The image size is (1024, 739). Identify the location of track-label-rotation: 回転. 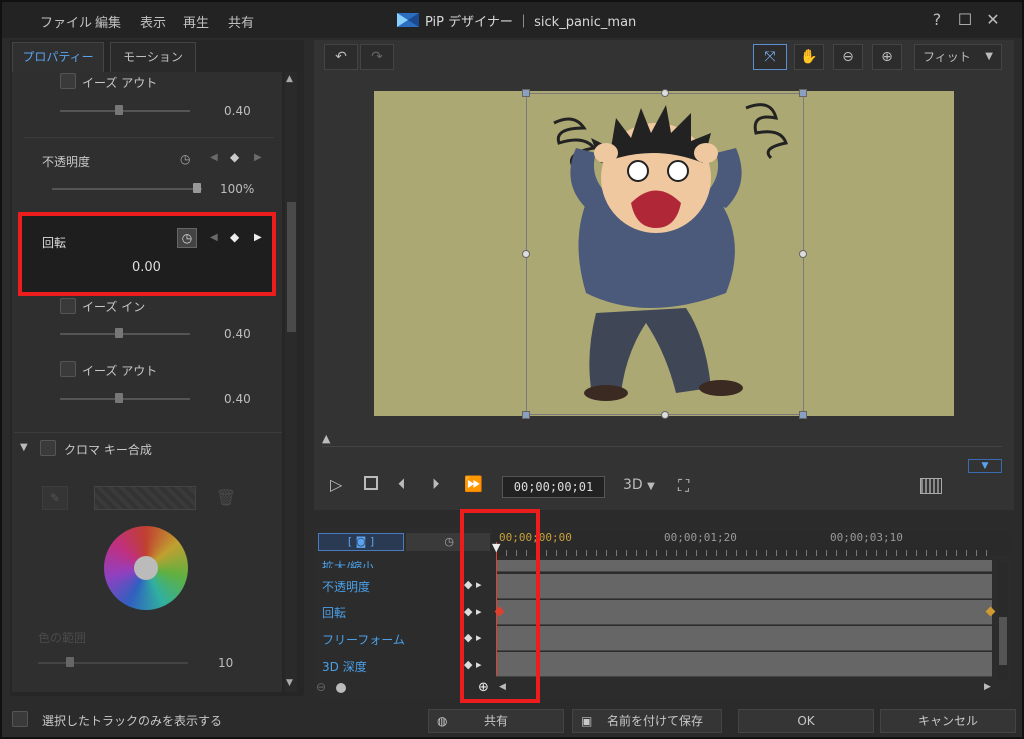
(334, 612).